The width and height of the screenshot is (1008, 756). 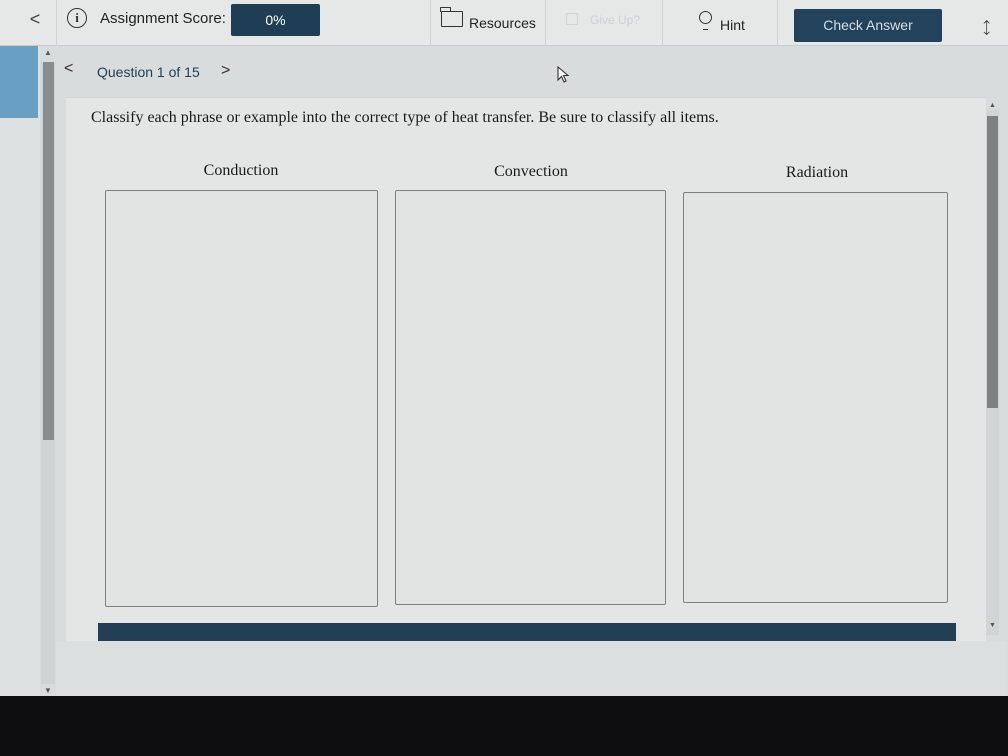 I want to click on cursor-icon, so click(x=563, y=74).